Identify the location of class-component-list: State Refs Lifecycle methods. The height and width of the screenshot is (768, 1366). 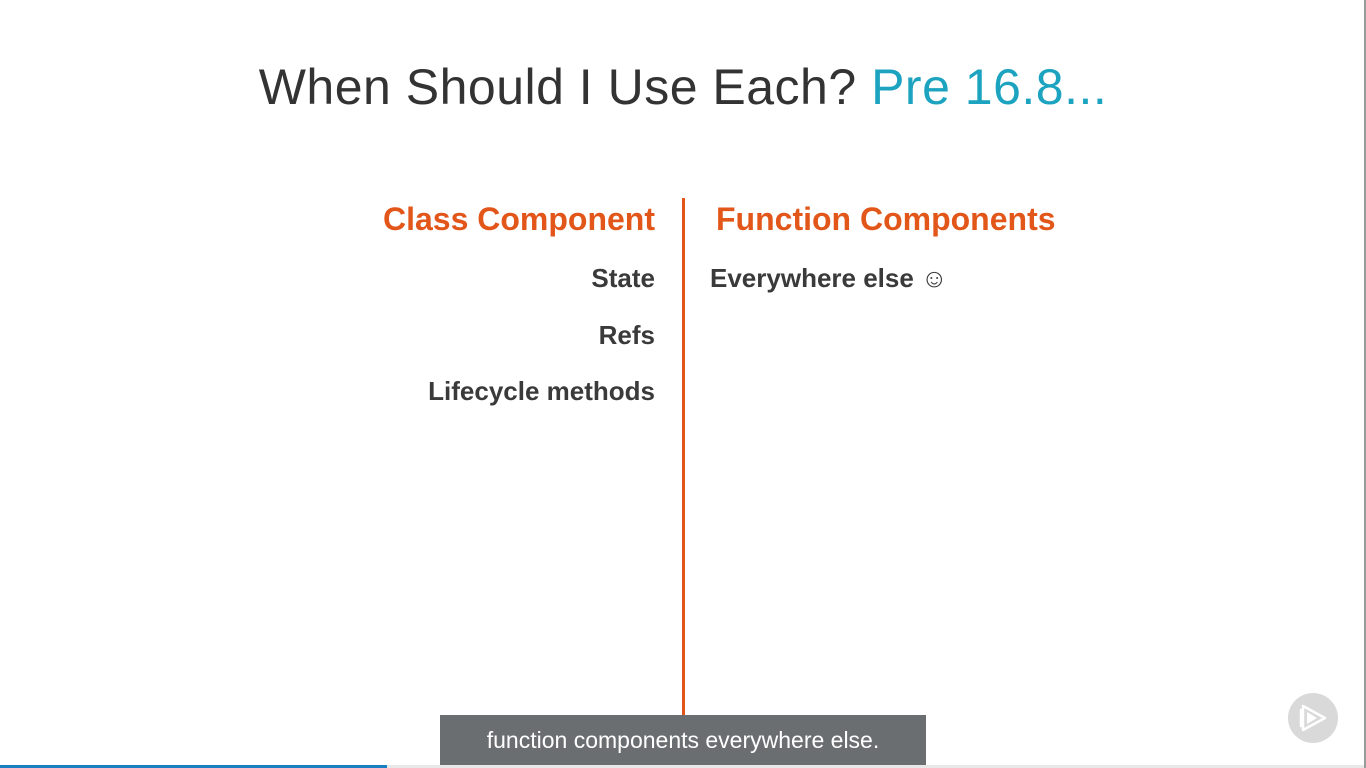
(519, 347).